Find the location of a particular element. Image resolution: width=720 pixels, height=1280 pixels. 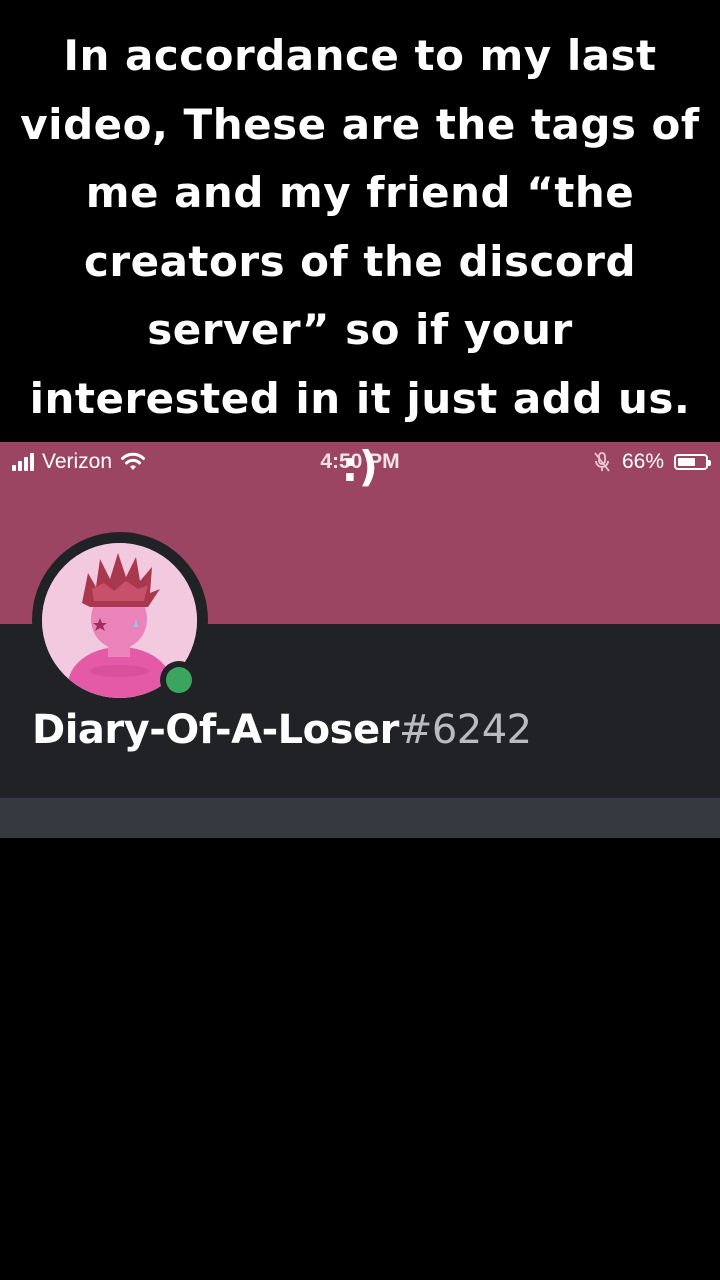

profile-tag: Diary-Of-A-Loser#6242 is located at coordinates (282, 730).